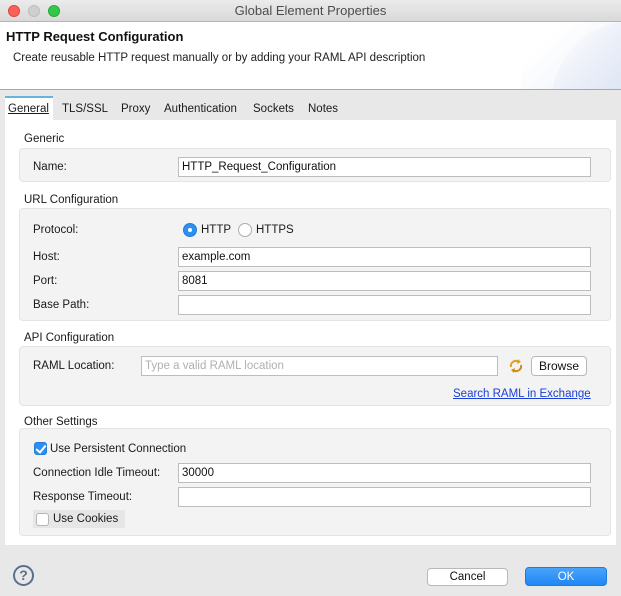 This screenshot has width=621, height=596. I want to click on raml-location-label: RAML Location:, so click(74, 366).